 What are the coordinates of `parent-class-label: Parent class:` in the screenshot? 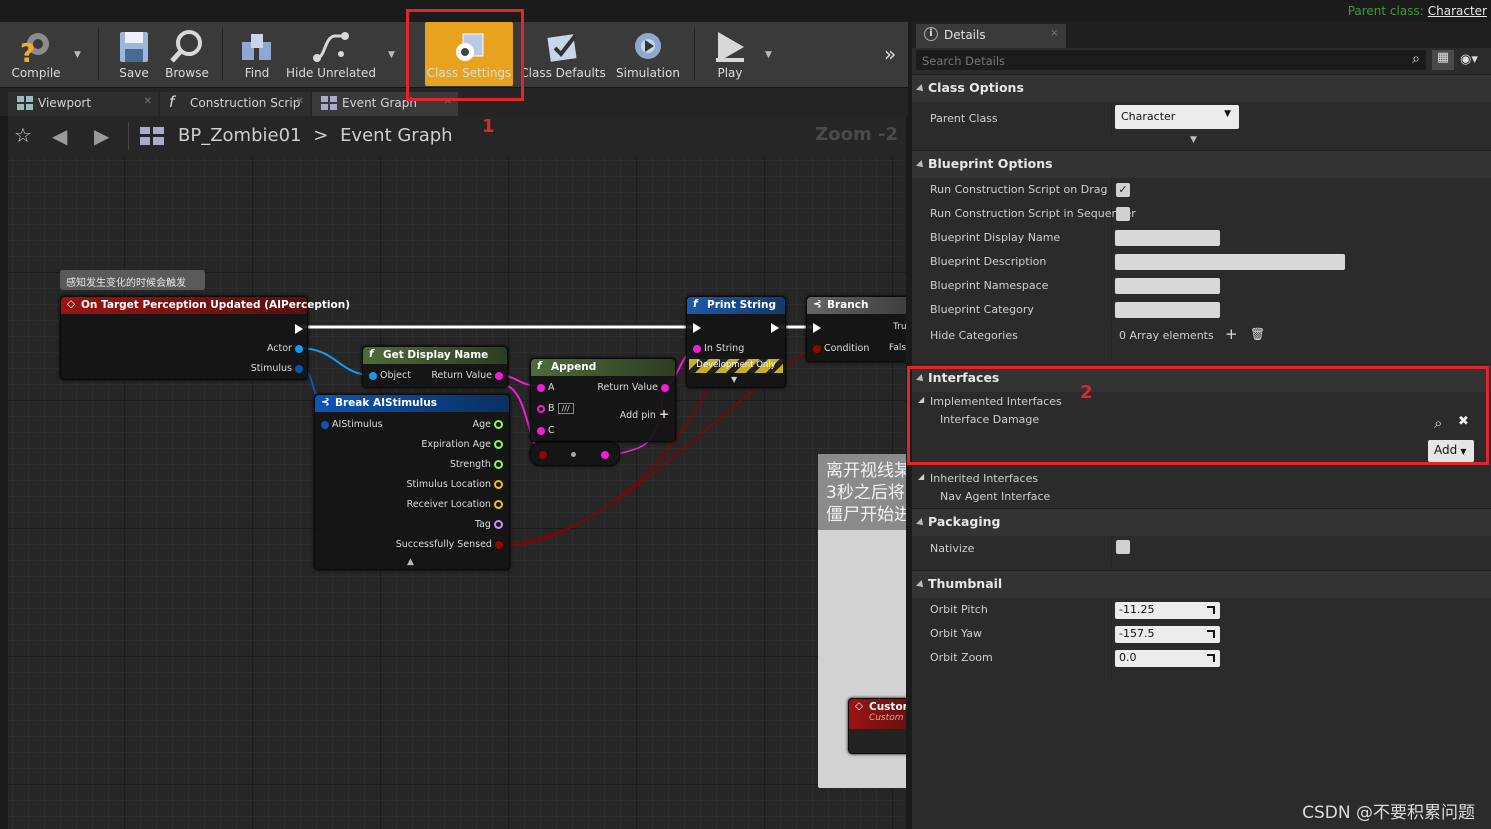 It's located at (1385, 11).